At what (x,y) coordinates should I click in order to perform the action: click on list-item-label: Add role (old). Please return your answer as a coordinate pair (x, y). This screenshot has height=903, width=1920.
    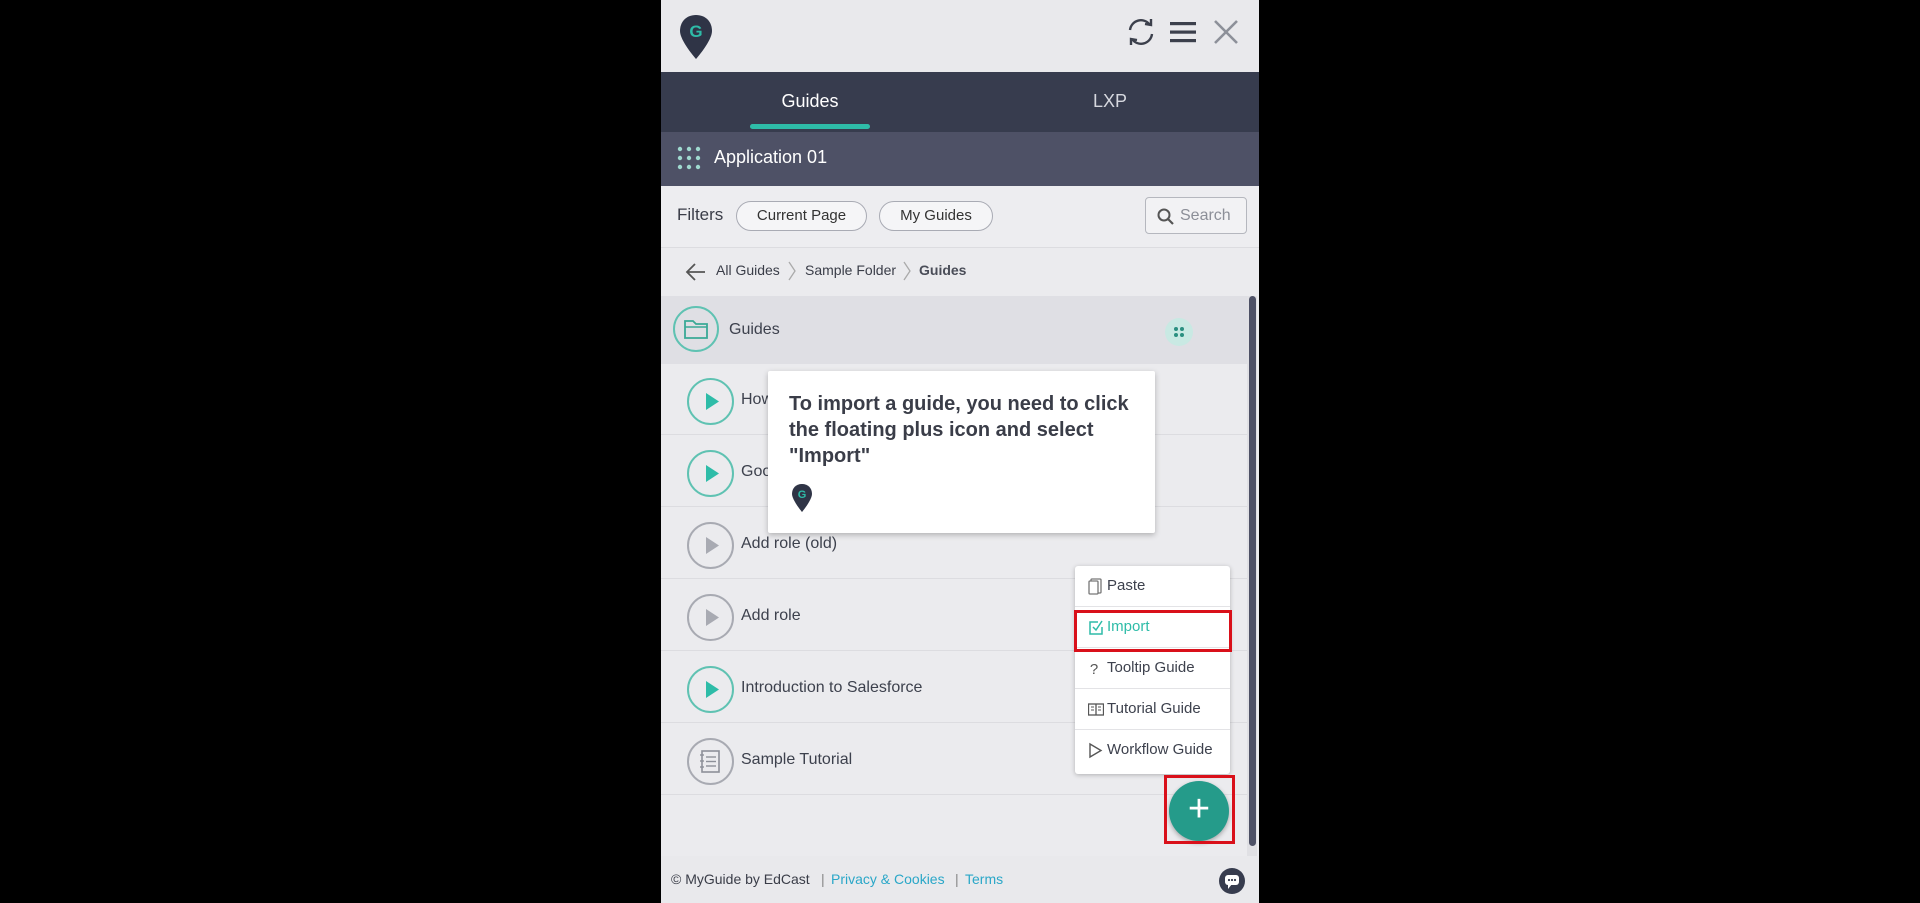
    Looking at the image, I should click on (789, 543).